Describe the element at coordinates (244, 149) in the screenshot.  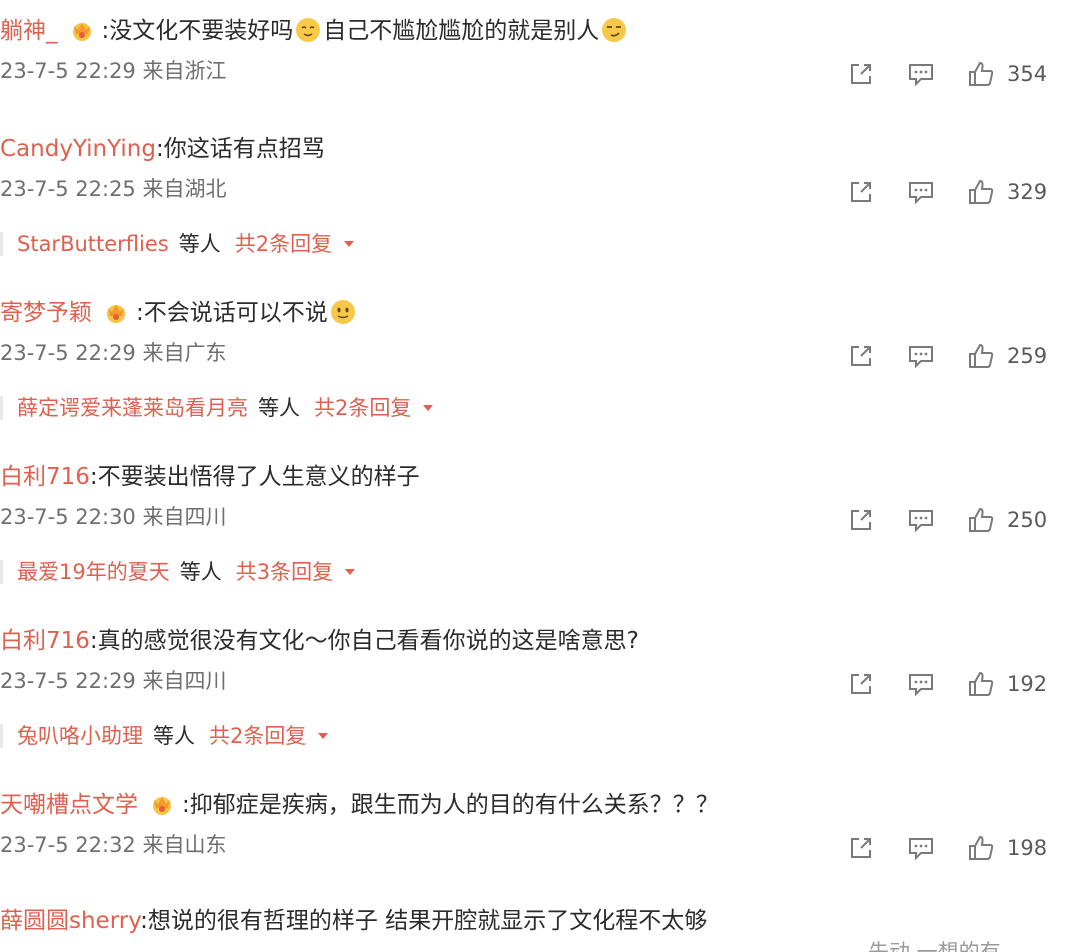
I see `comment-text: 你这话有点招骂` at that location.